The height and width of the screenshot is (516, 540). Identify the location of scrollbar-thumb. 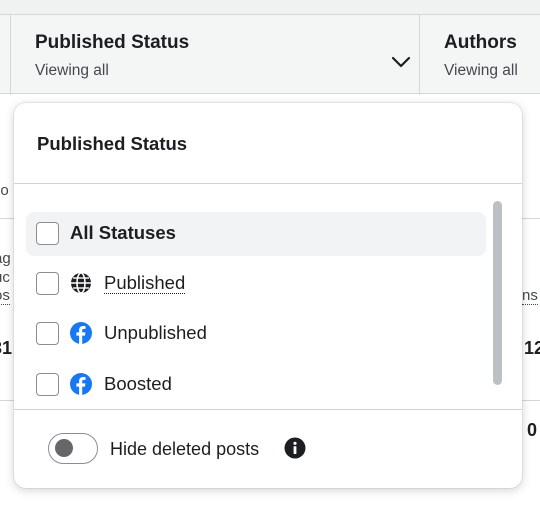
(497, 293).